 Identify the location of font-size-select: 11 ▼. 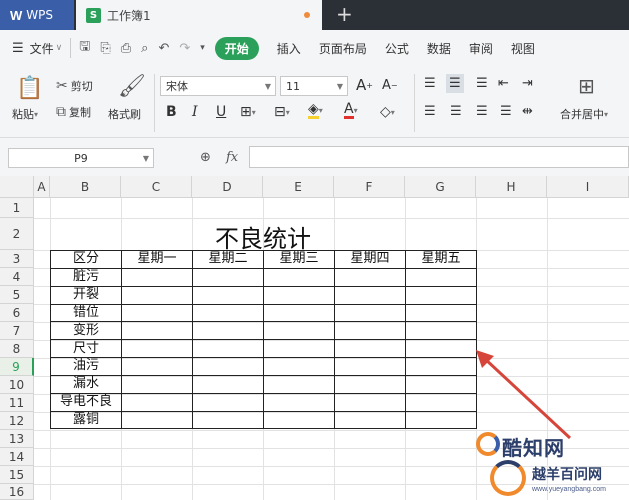
(314, 86).